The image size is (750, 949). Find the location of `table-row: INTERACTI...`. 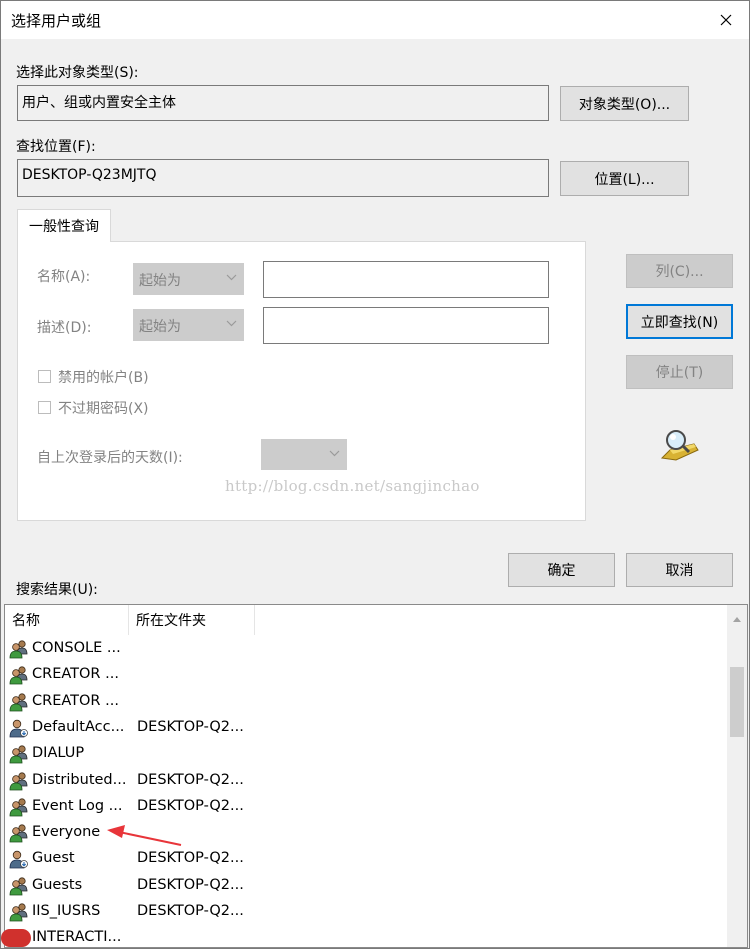

table-row: INTERACTI... is located at coordinates (365, 936).